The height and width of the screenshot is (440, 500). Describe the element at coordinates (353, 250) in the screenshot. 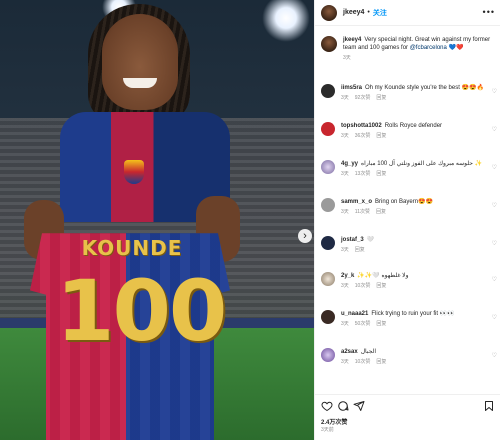

I see `comment-meta: 3天 回复` at that location.